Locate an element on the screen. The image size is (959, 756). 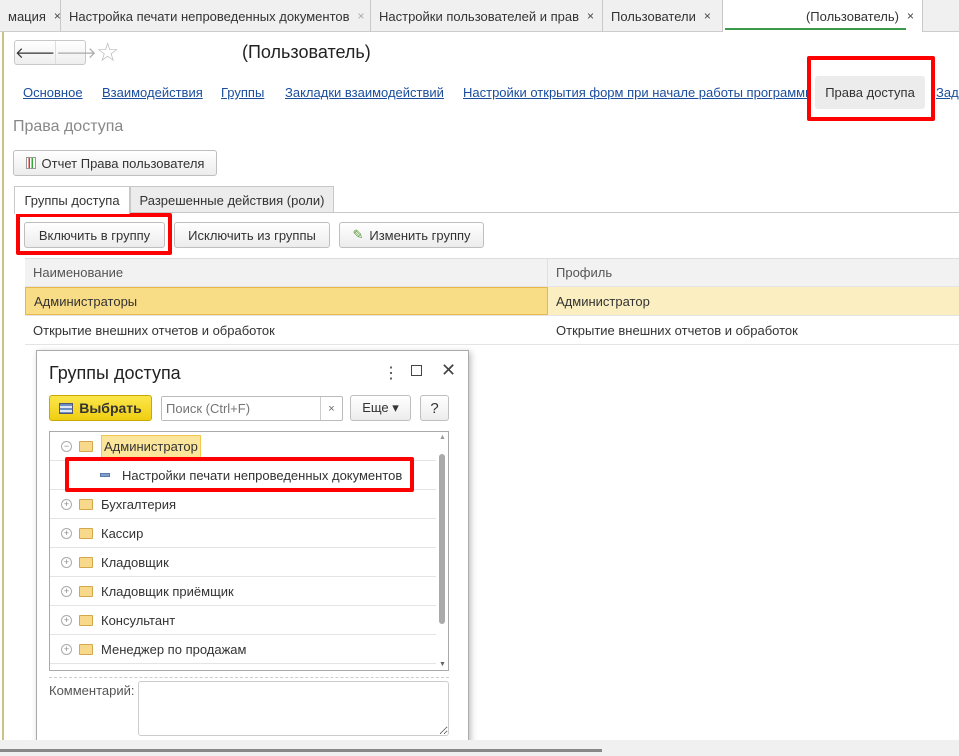
report-button: Отчет Права пользователя is located at coordinates (115, 163).